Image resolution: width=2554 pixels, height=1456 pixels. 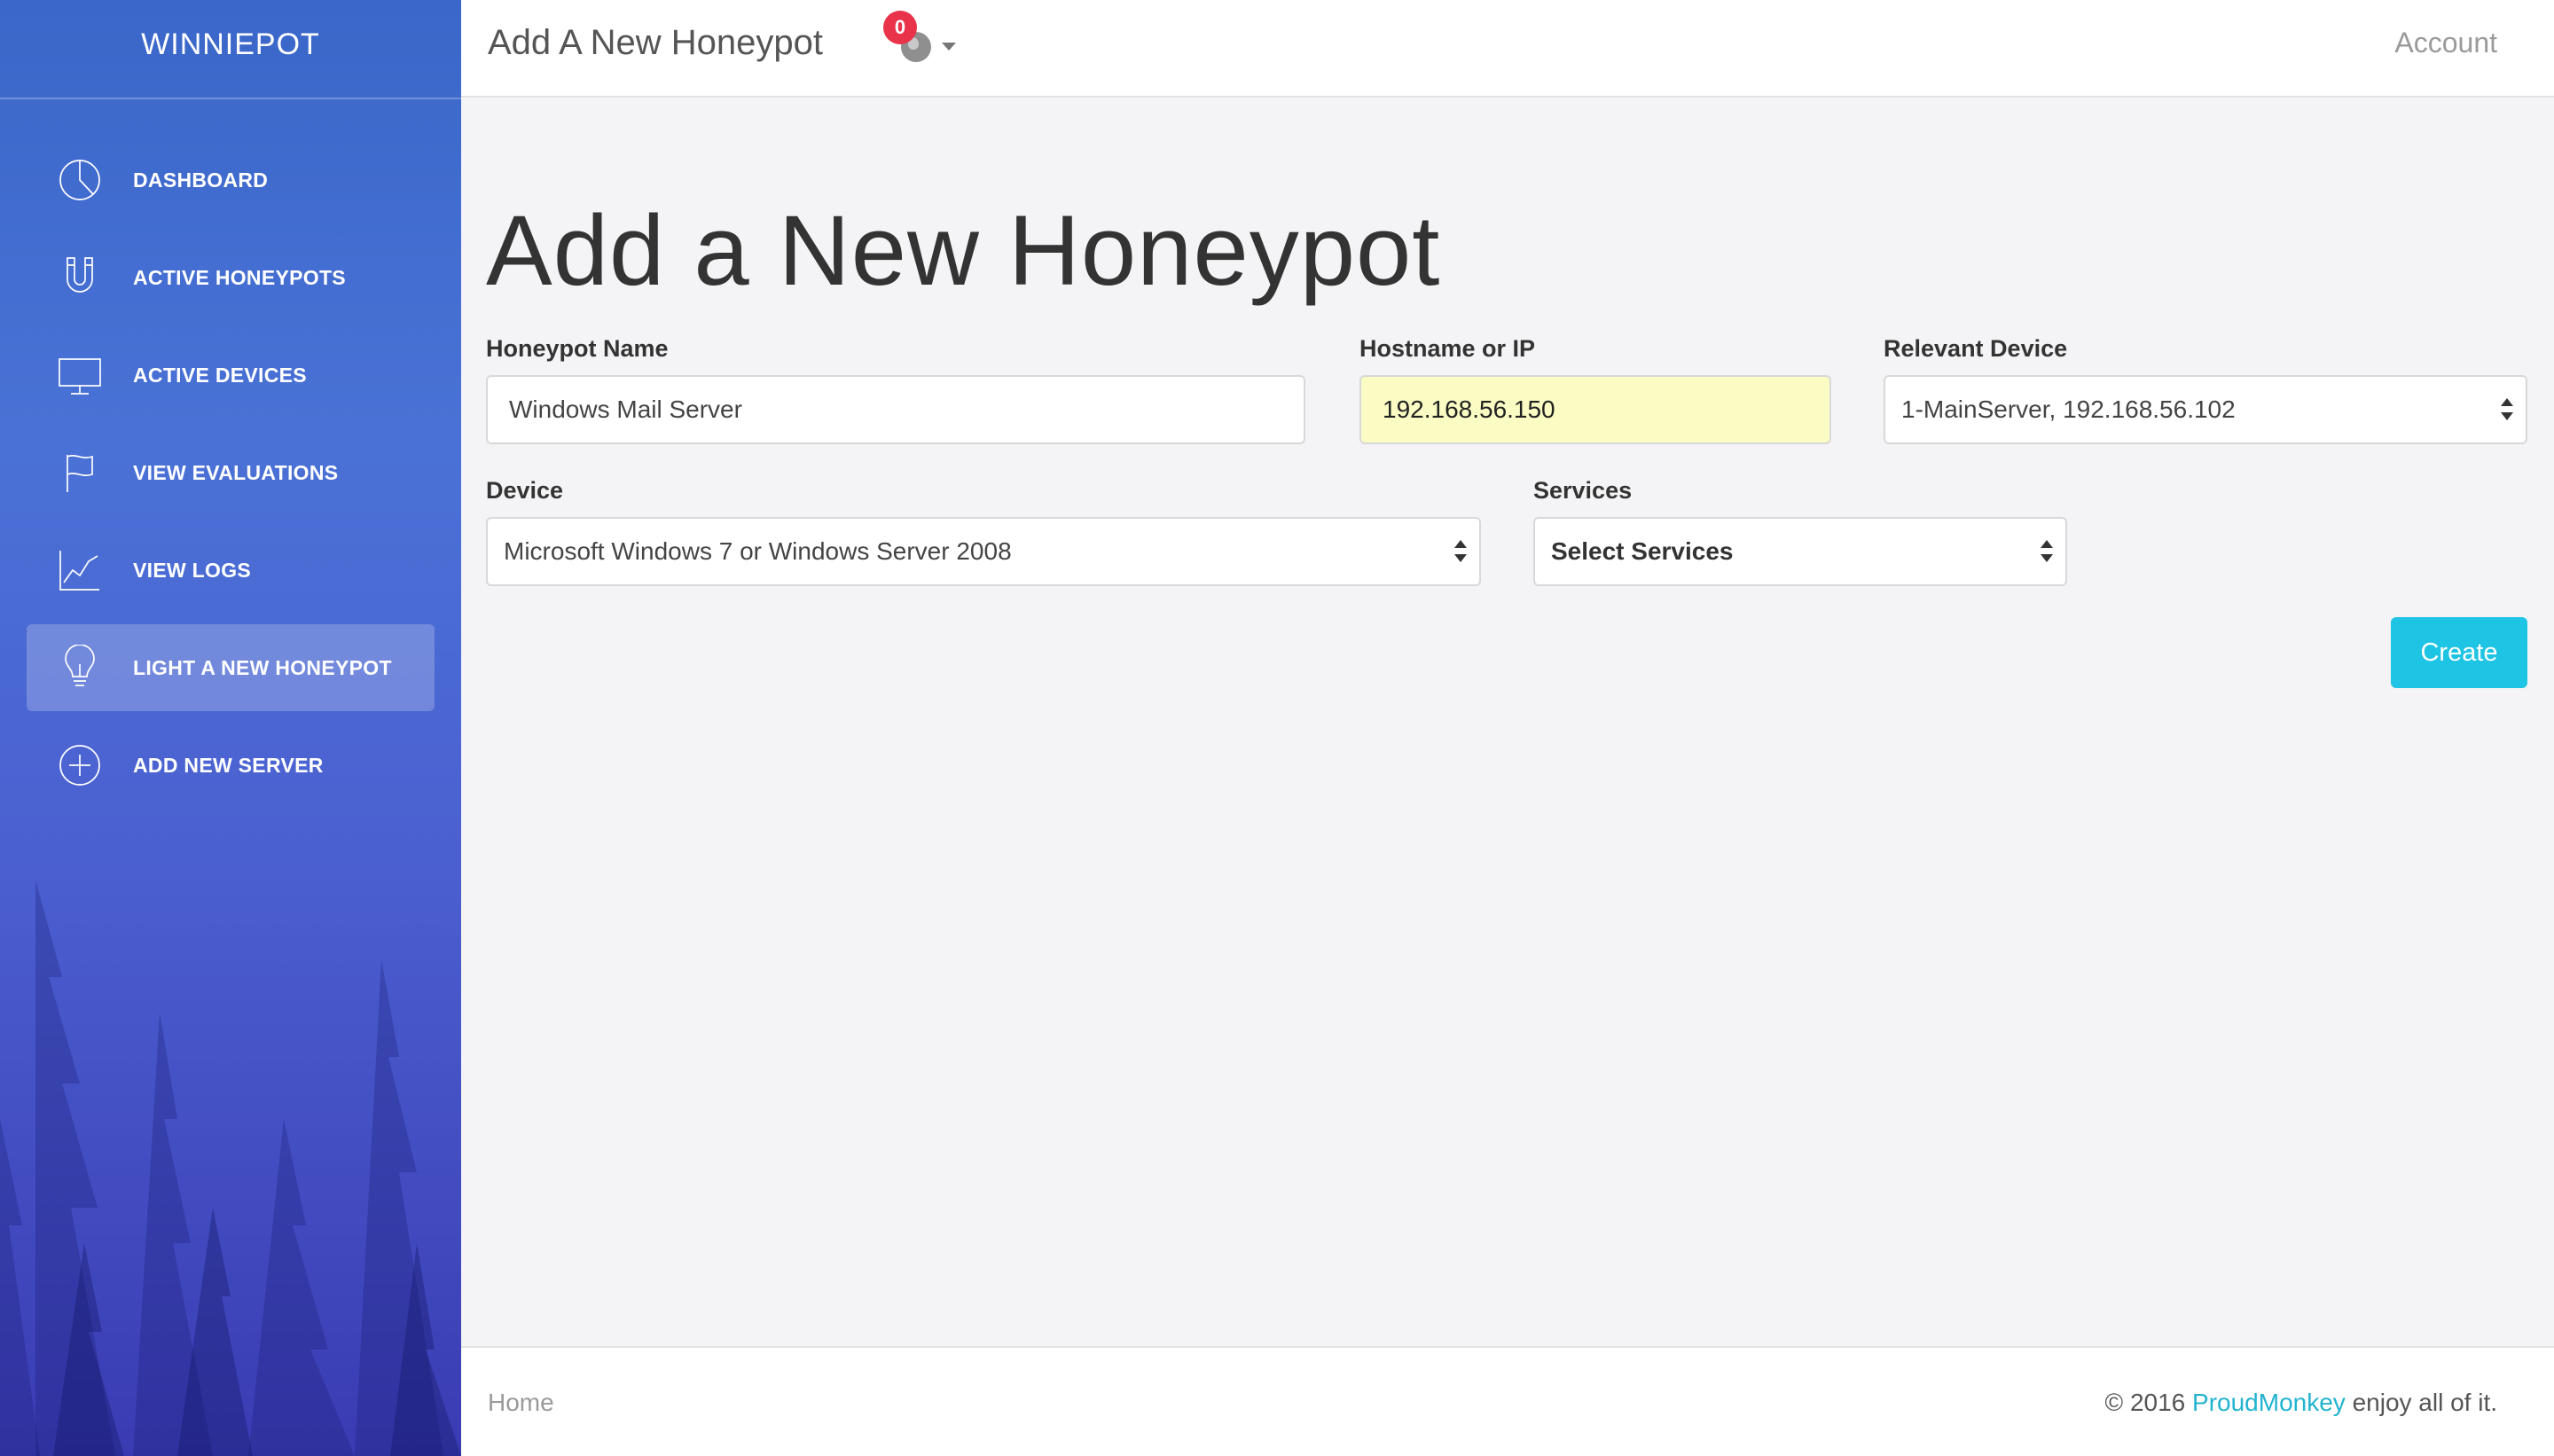 I want to click on copyright-prefix: © 2016, so click(x=2145, y=1402).